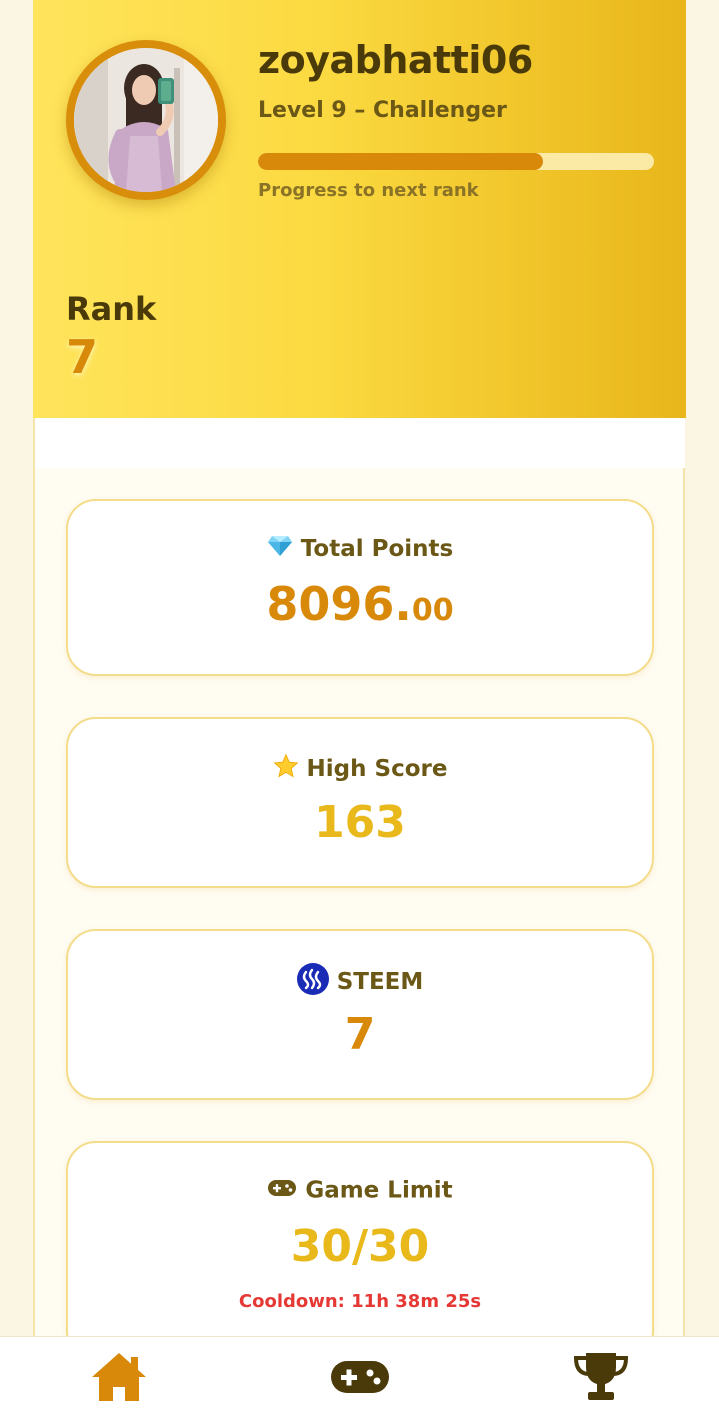  What do you see at coordinates (379, 1190) in the screenshot?
I see `game-limit-label: Game Limit` at bounding box center [379, 1190].